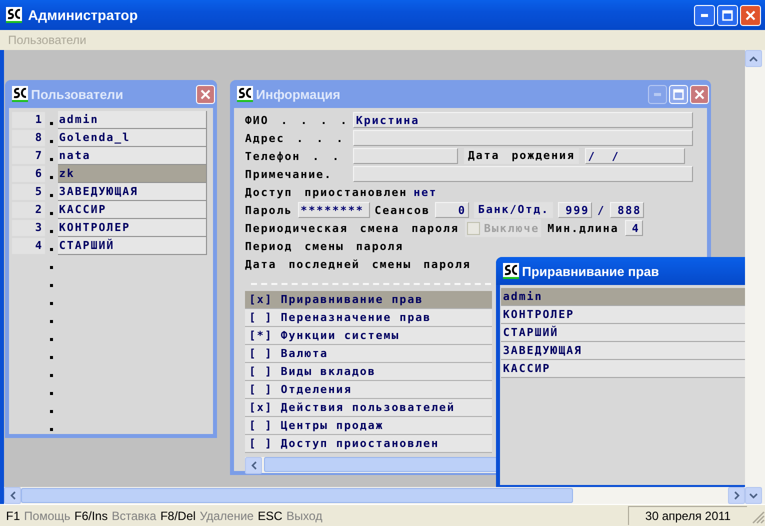 This screenshot has width=765, height=526. What do you see at coordinates (28, 120) in the screenshot?
I see `row-number: 1` at bounding box center [28, 120].